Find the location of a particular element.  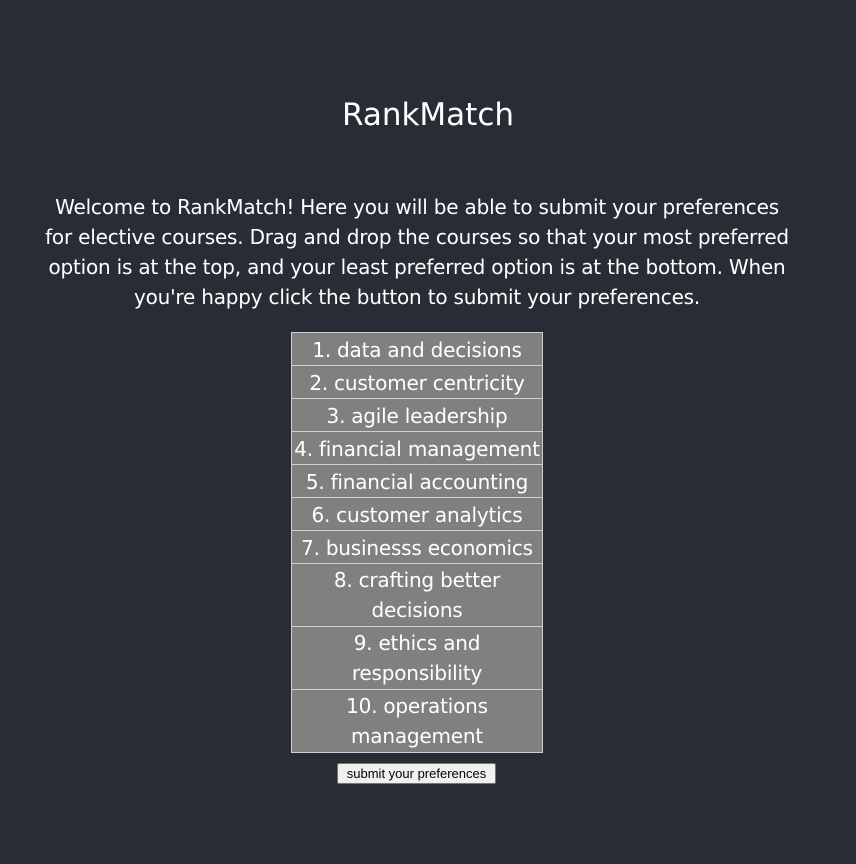

course-item: 8. crafting better decisions is located at coordinates (417, 595).